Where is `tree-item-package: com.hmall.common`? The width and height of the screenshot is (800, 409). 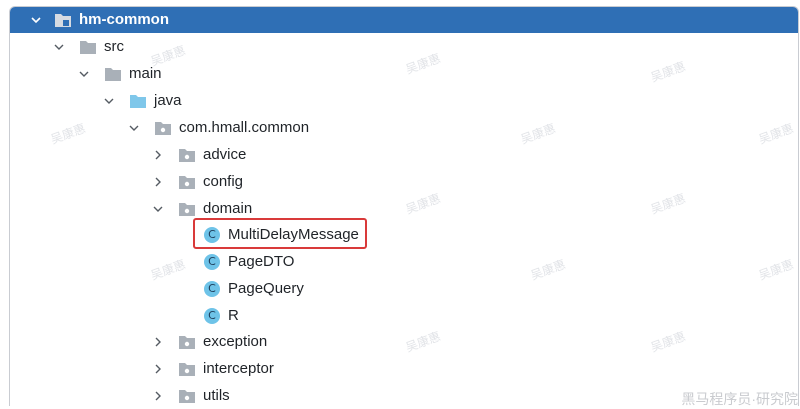 tree-item-package: com.hmall.common is located at coordinates (404, 128).